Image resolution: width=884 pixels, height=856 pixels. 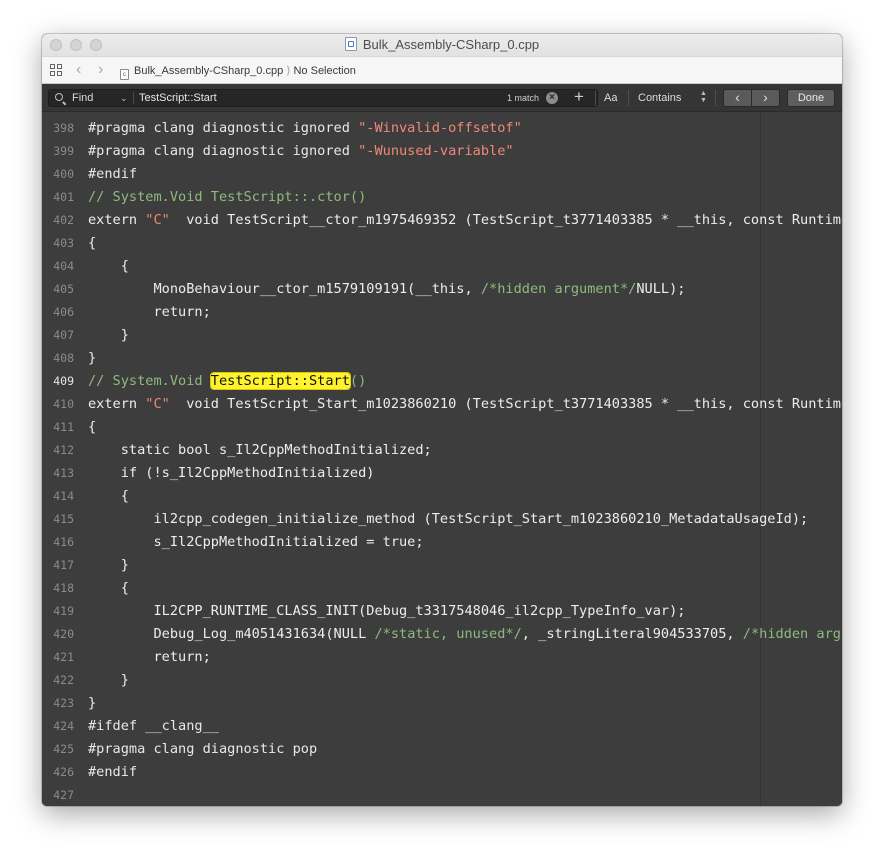 I want to click on line-number: 413, so click(x=63, y=473).